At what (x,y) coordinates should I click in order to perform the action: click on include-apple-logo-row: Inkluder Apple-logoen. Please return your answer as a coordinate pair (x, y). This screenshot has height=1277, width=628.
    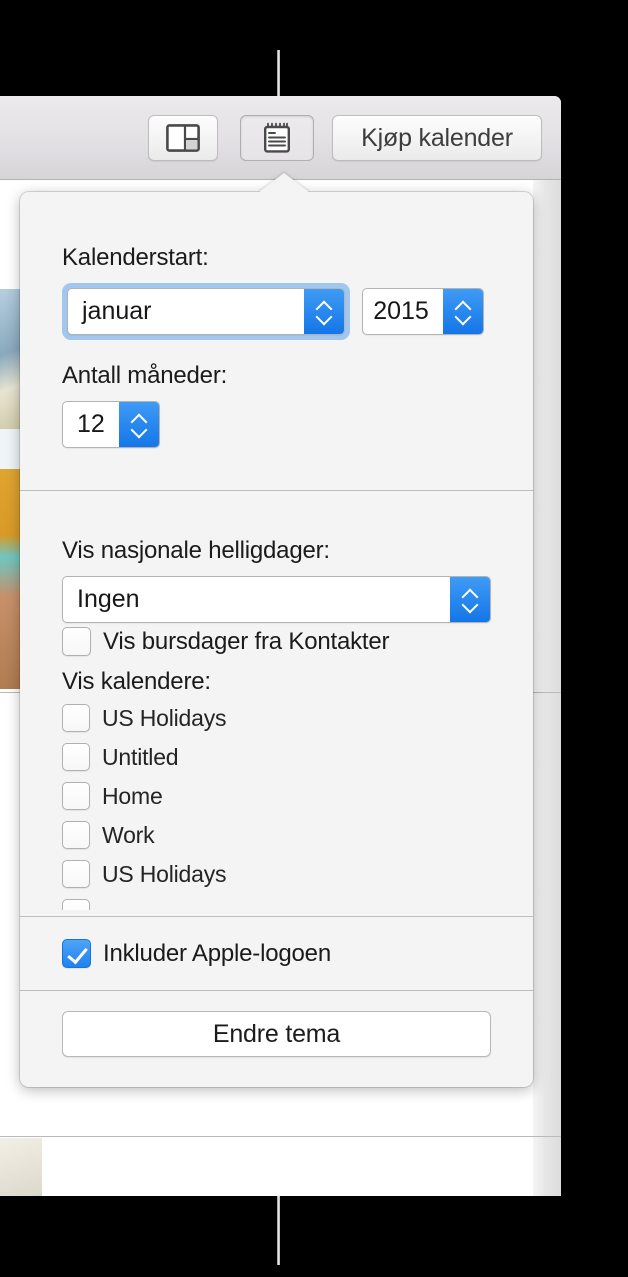
    Looking at the image, I should click on (276, 953).